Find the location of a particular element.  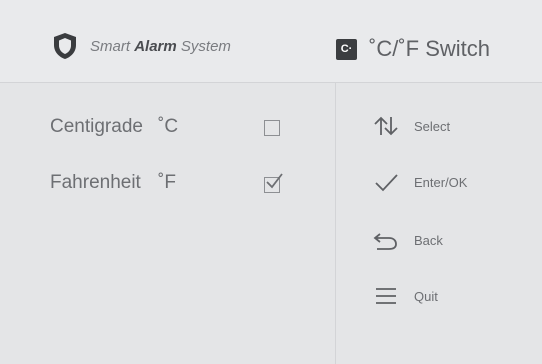

check-icon is located at coordinates (386, 182).